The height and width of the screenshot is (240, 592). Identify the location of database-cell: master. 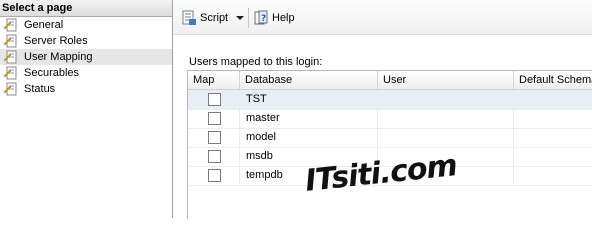
(309, 118).